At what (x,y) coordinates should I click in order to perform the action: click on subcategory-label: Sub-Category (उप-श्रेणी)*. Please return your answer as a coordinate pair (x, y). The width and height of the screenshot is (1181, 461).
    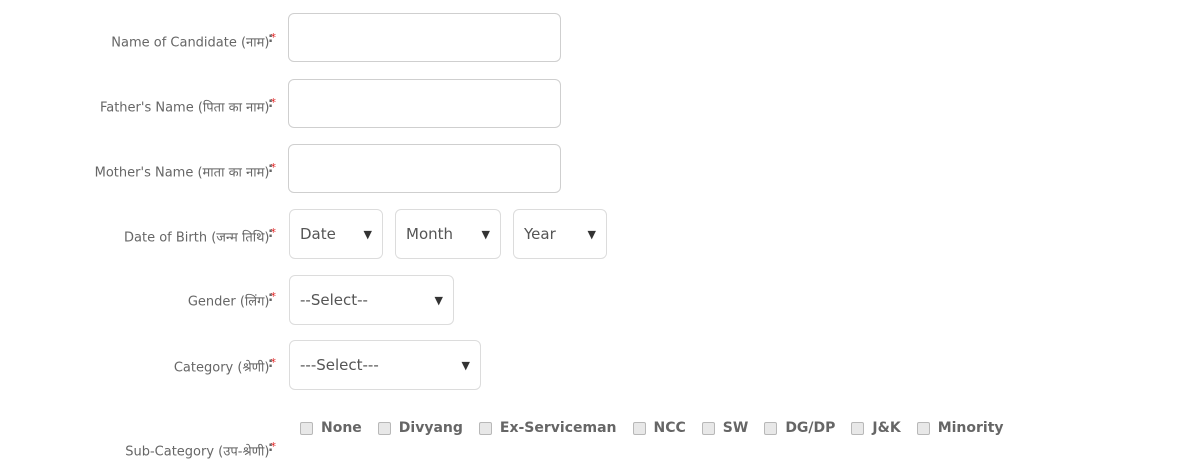
    Looking at the image, I should click on (200, 450).